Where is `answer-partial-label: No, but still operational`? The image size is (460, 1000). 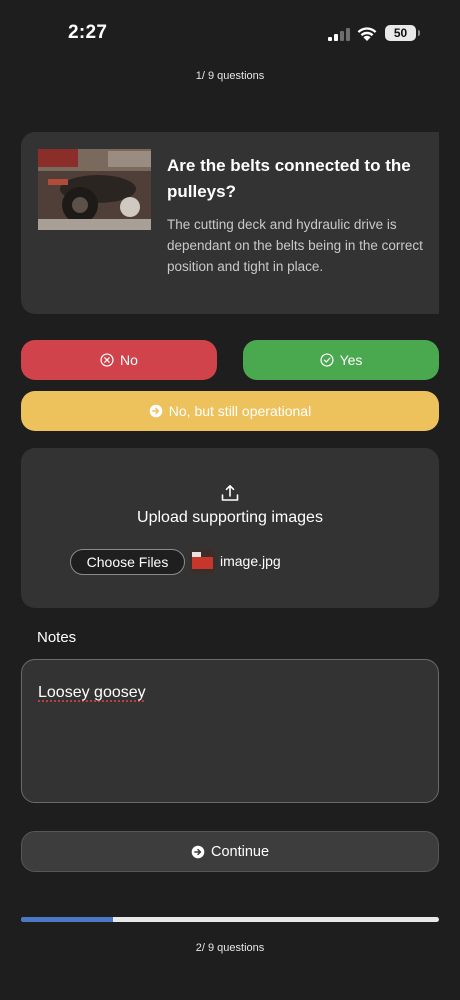
answer-partial-label: No, but still operational is located at coordinates (240, 411).